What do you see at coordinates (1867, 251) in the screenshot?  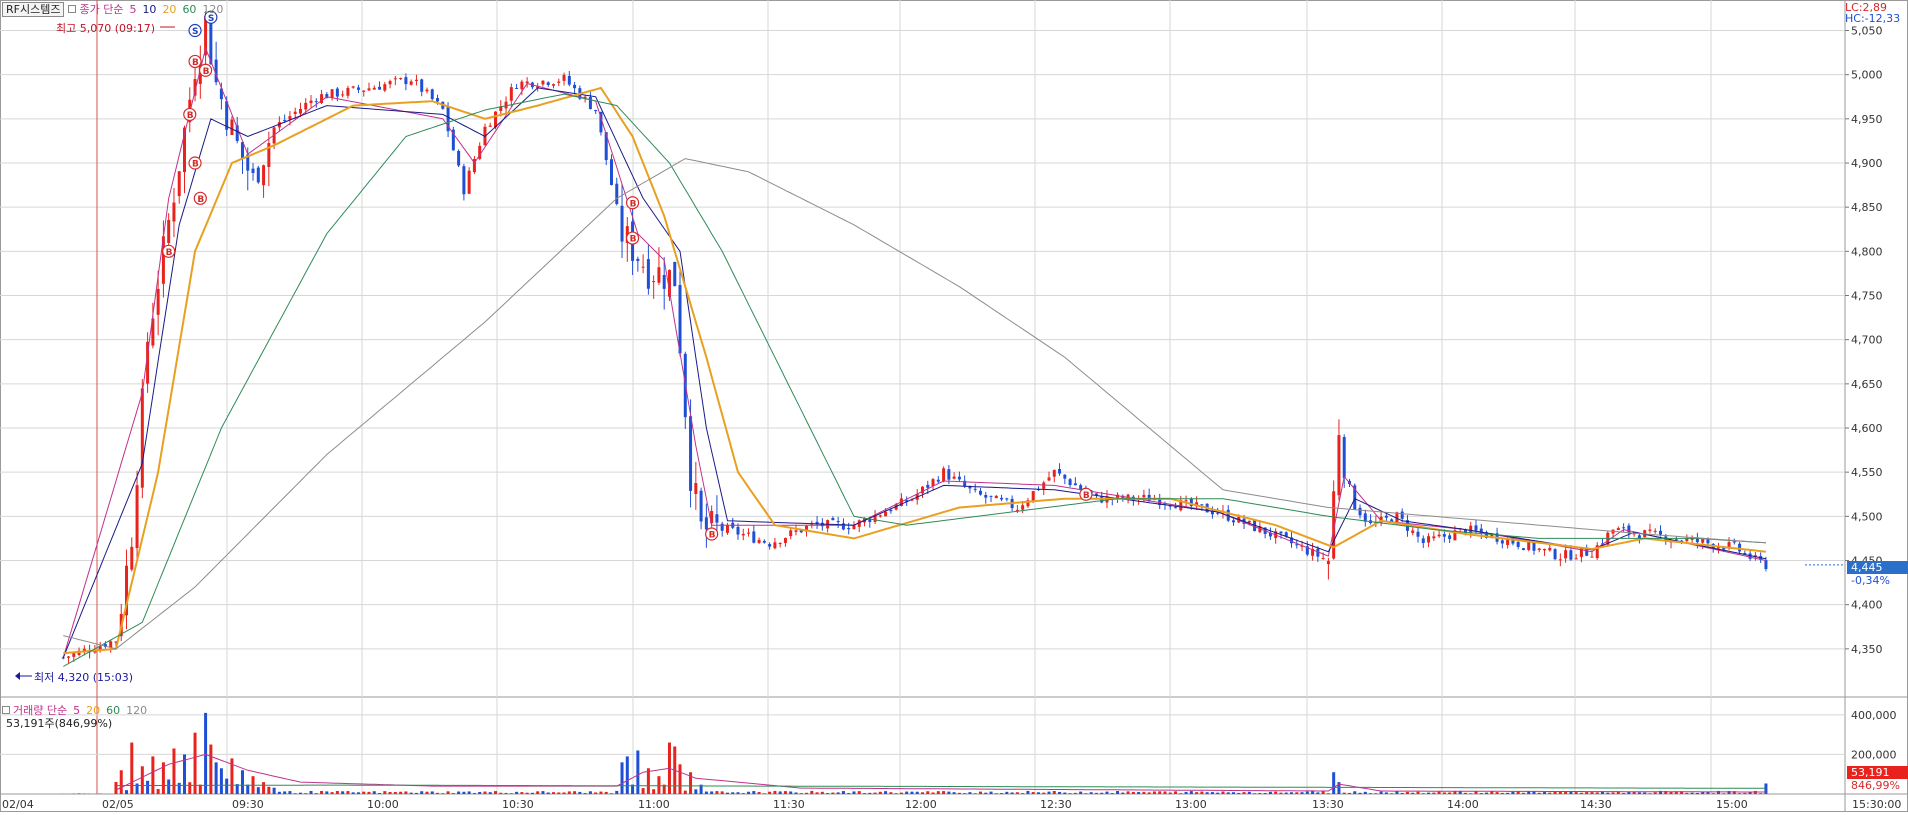 I see `price-tick-label: 4,800` at bounding box center [1867, 251].